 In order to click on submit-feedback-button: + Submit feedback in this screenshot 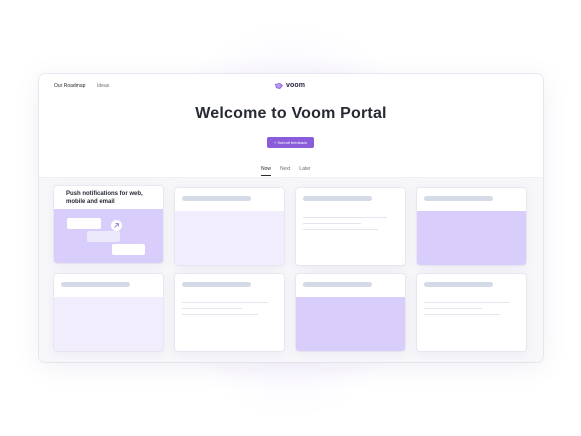, I will do `click(290, 142)`.